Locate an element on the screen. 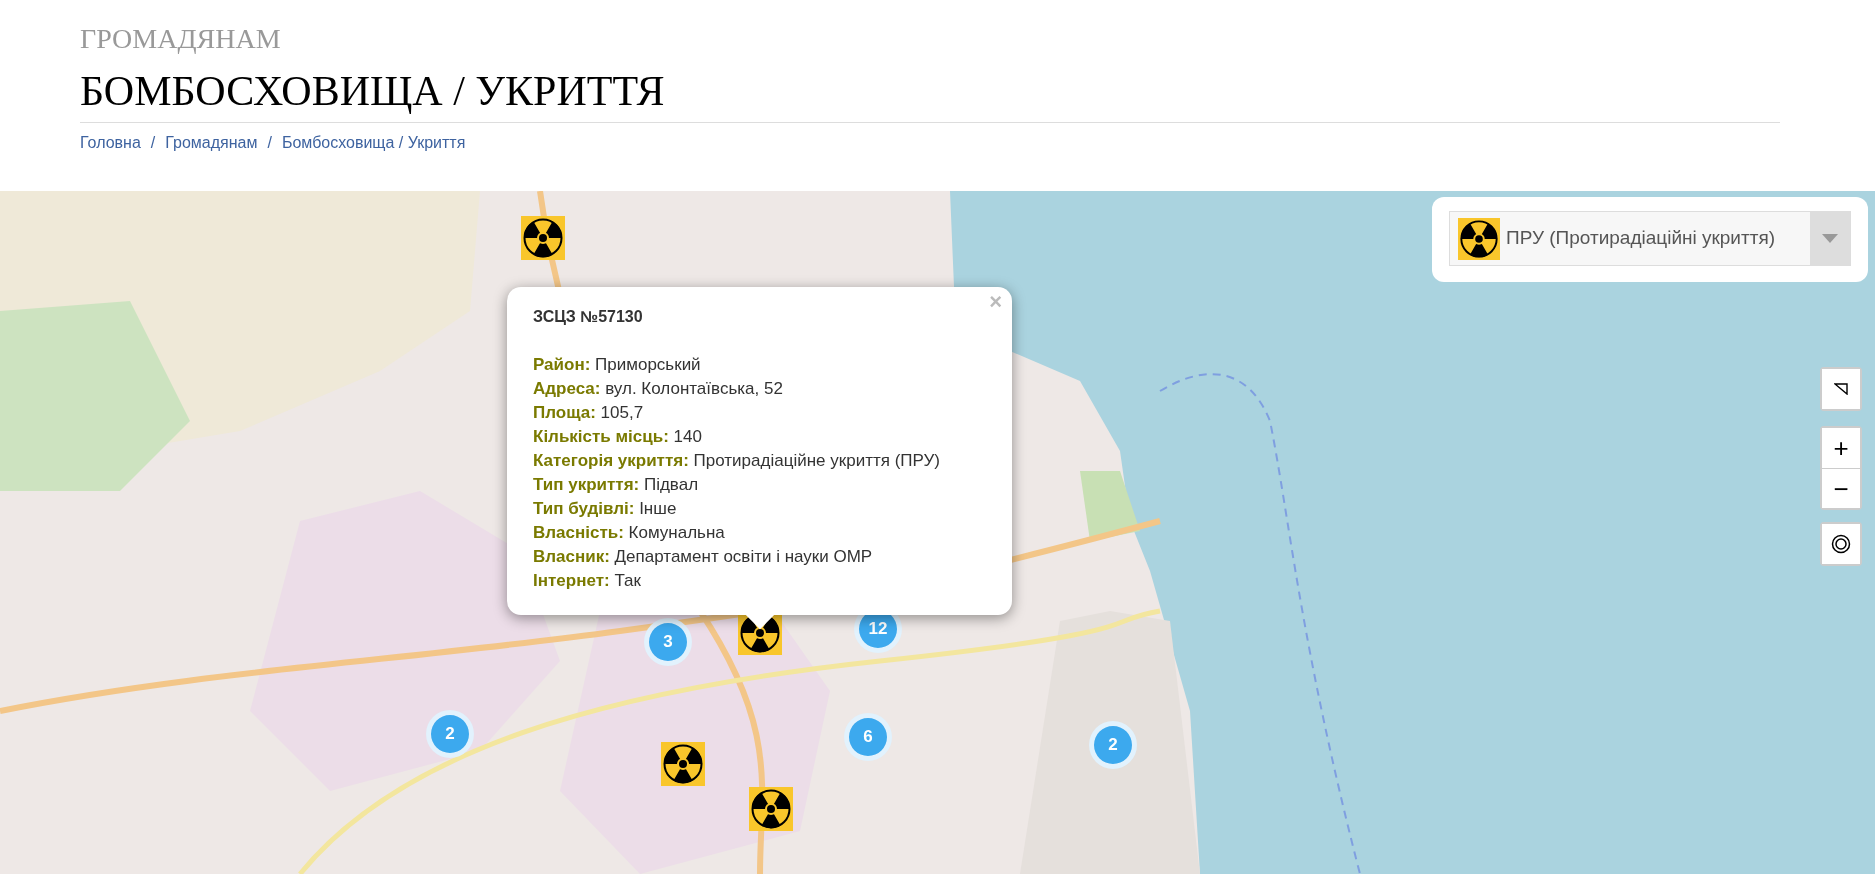 The height and width of the screenshot is (874, 1875). info-line: Інтернет: Так is located at coordinates (587, 581).